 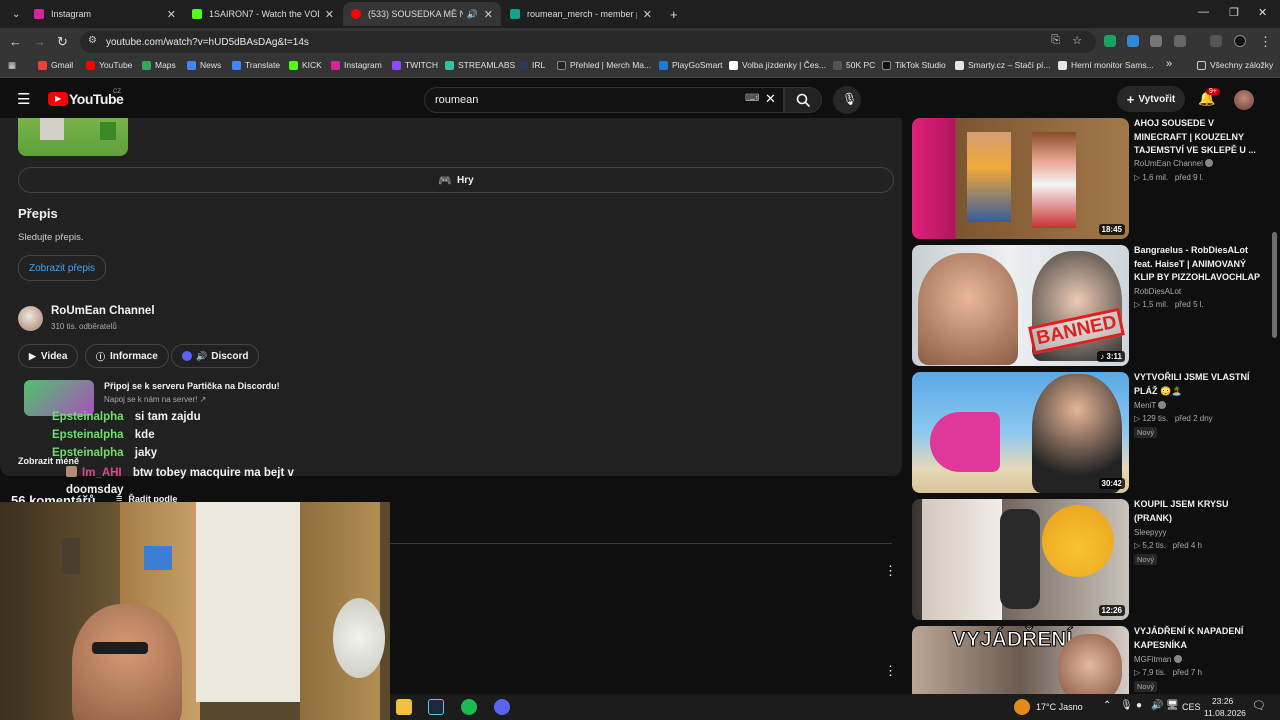 I want to click on media-control-icon, so click(x=1216, y=41).